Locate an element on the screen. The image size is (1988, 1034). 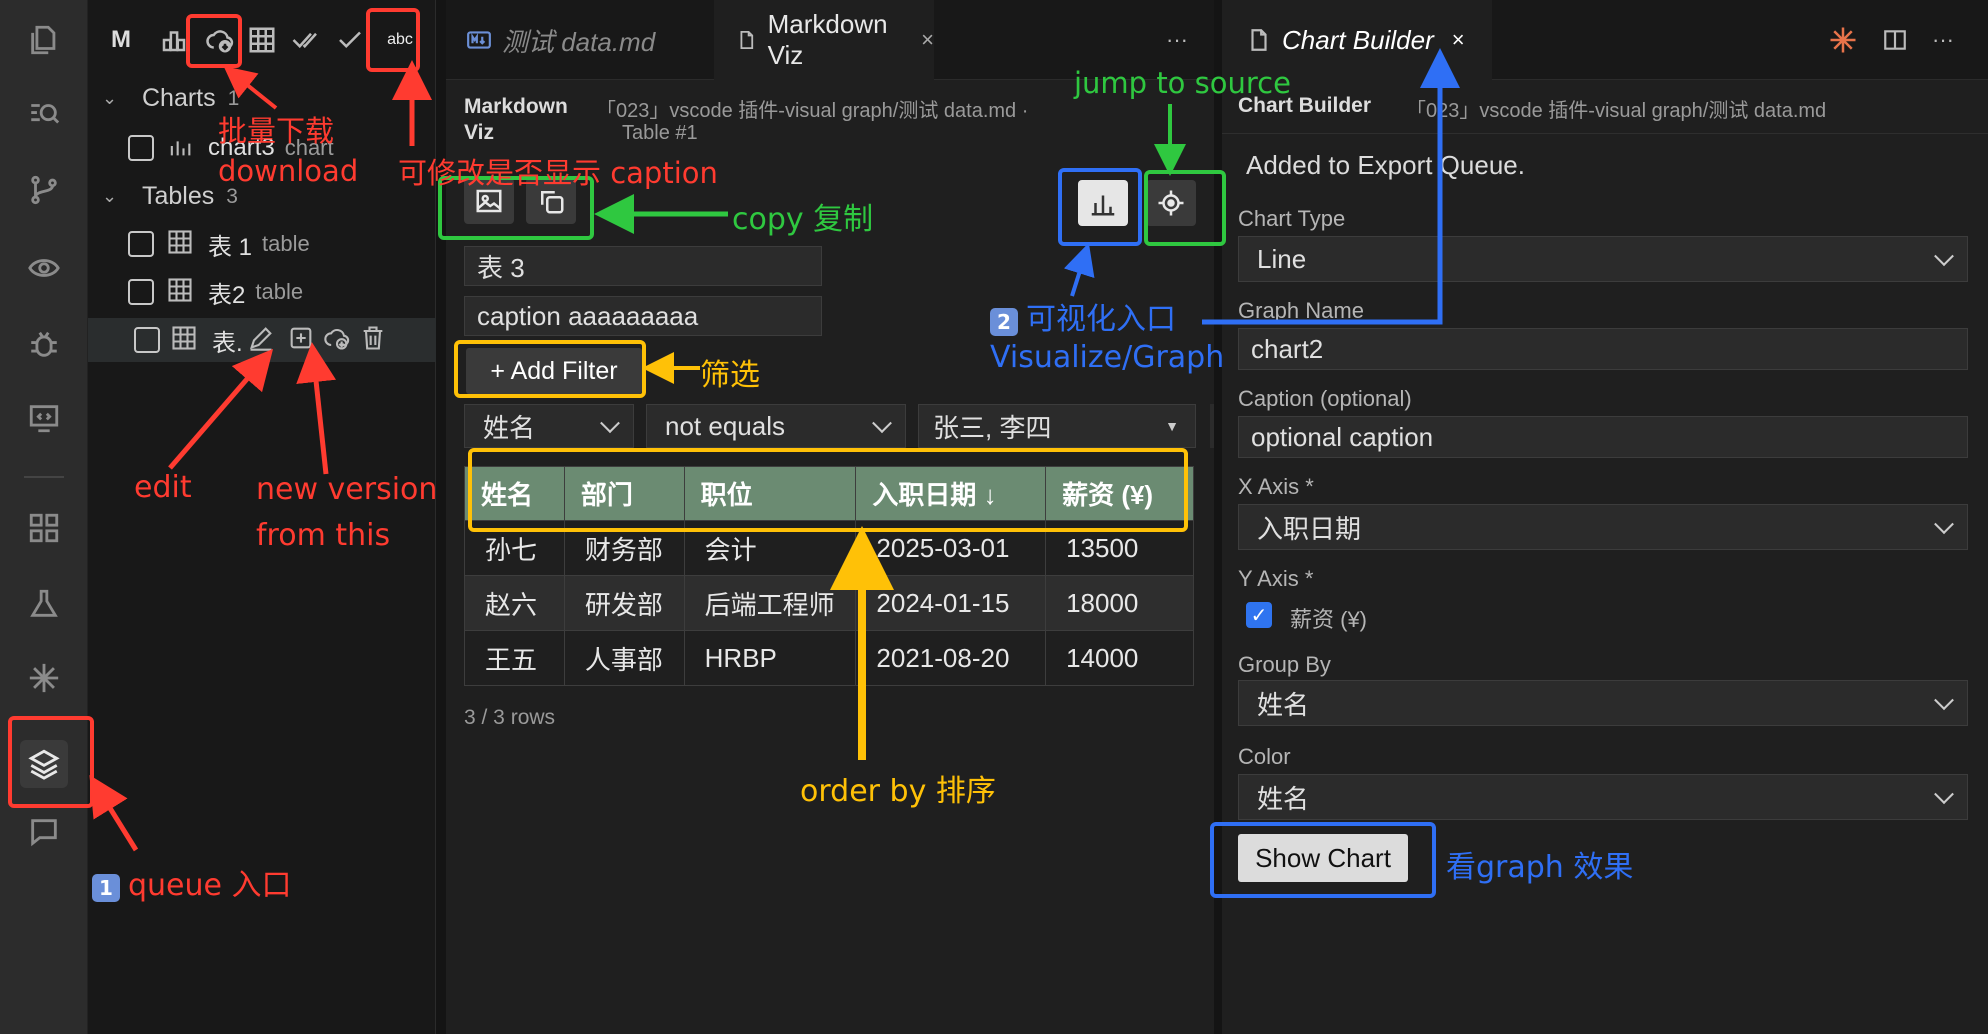
arrow-graph-name is located at coordinates (1331, 186).